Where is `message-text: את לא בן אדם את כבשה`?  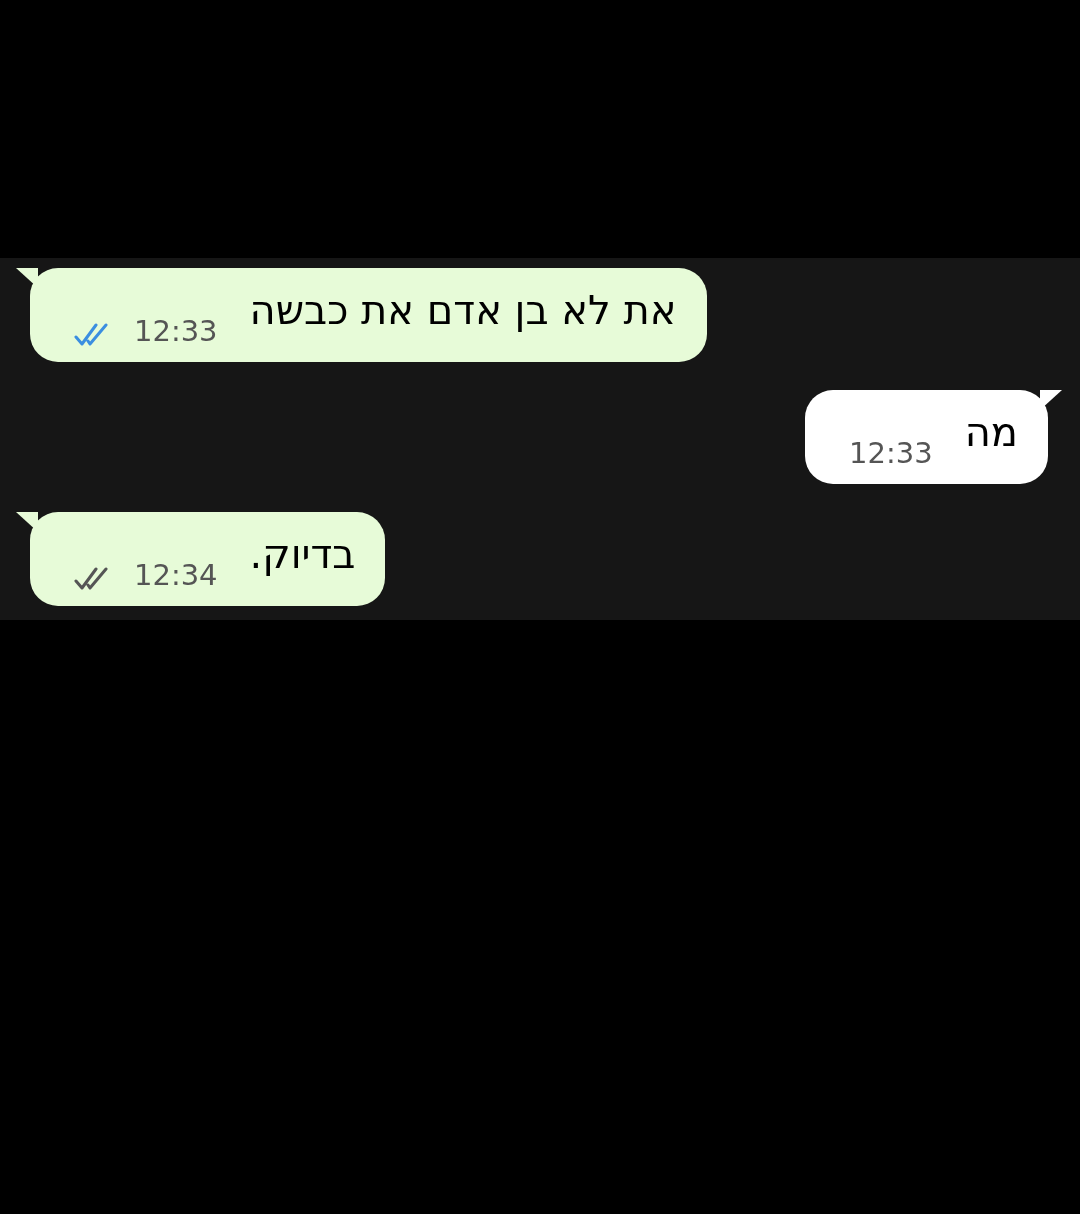
message-text: את לא בן אדם את כבשה is located at coordinates (463, 310).